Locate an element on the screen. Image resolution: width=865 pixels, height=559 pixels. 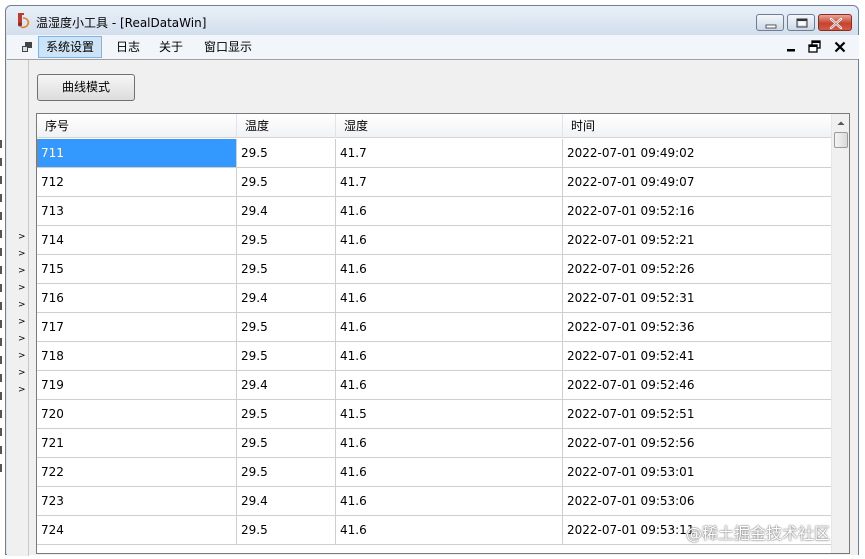
cell-time: 2022-07-01 09:52:36 is located at coordinates (697, 327).